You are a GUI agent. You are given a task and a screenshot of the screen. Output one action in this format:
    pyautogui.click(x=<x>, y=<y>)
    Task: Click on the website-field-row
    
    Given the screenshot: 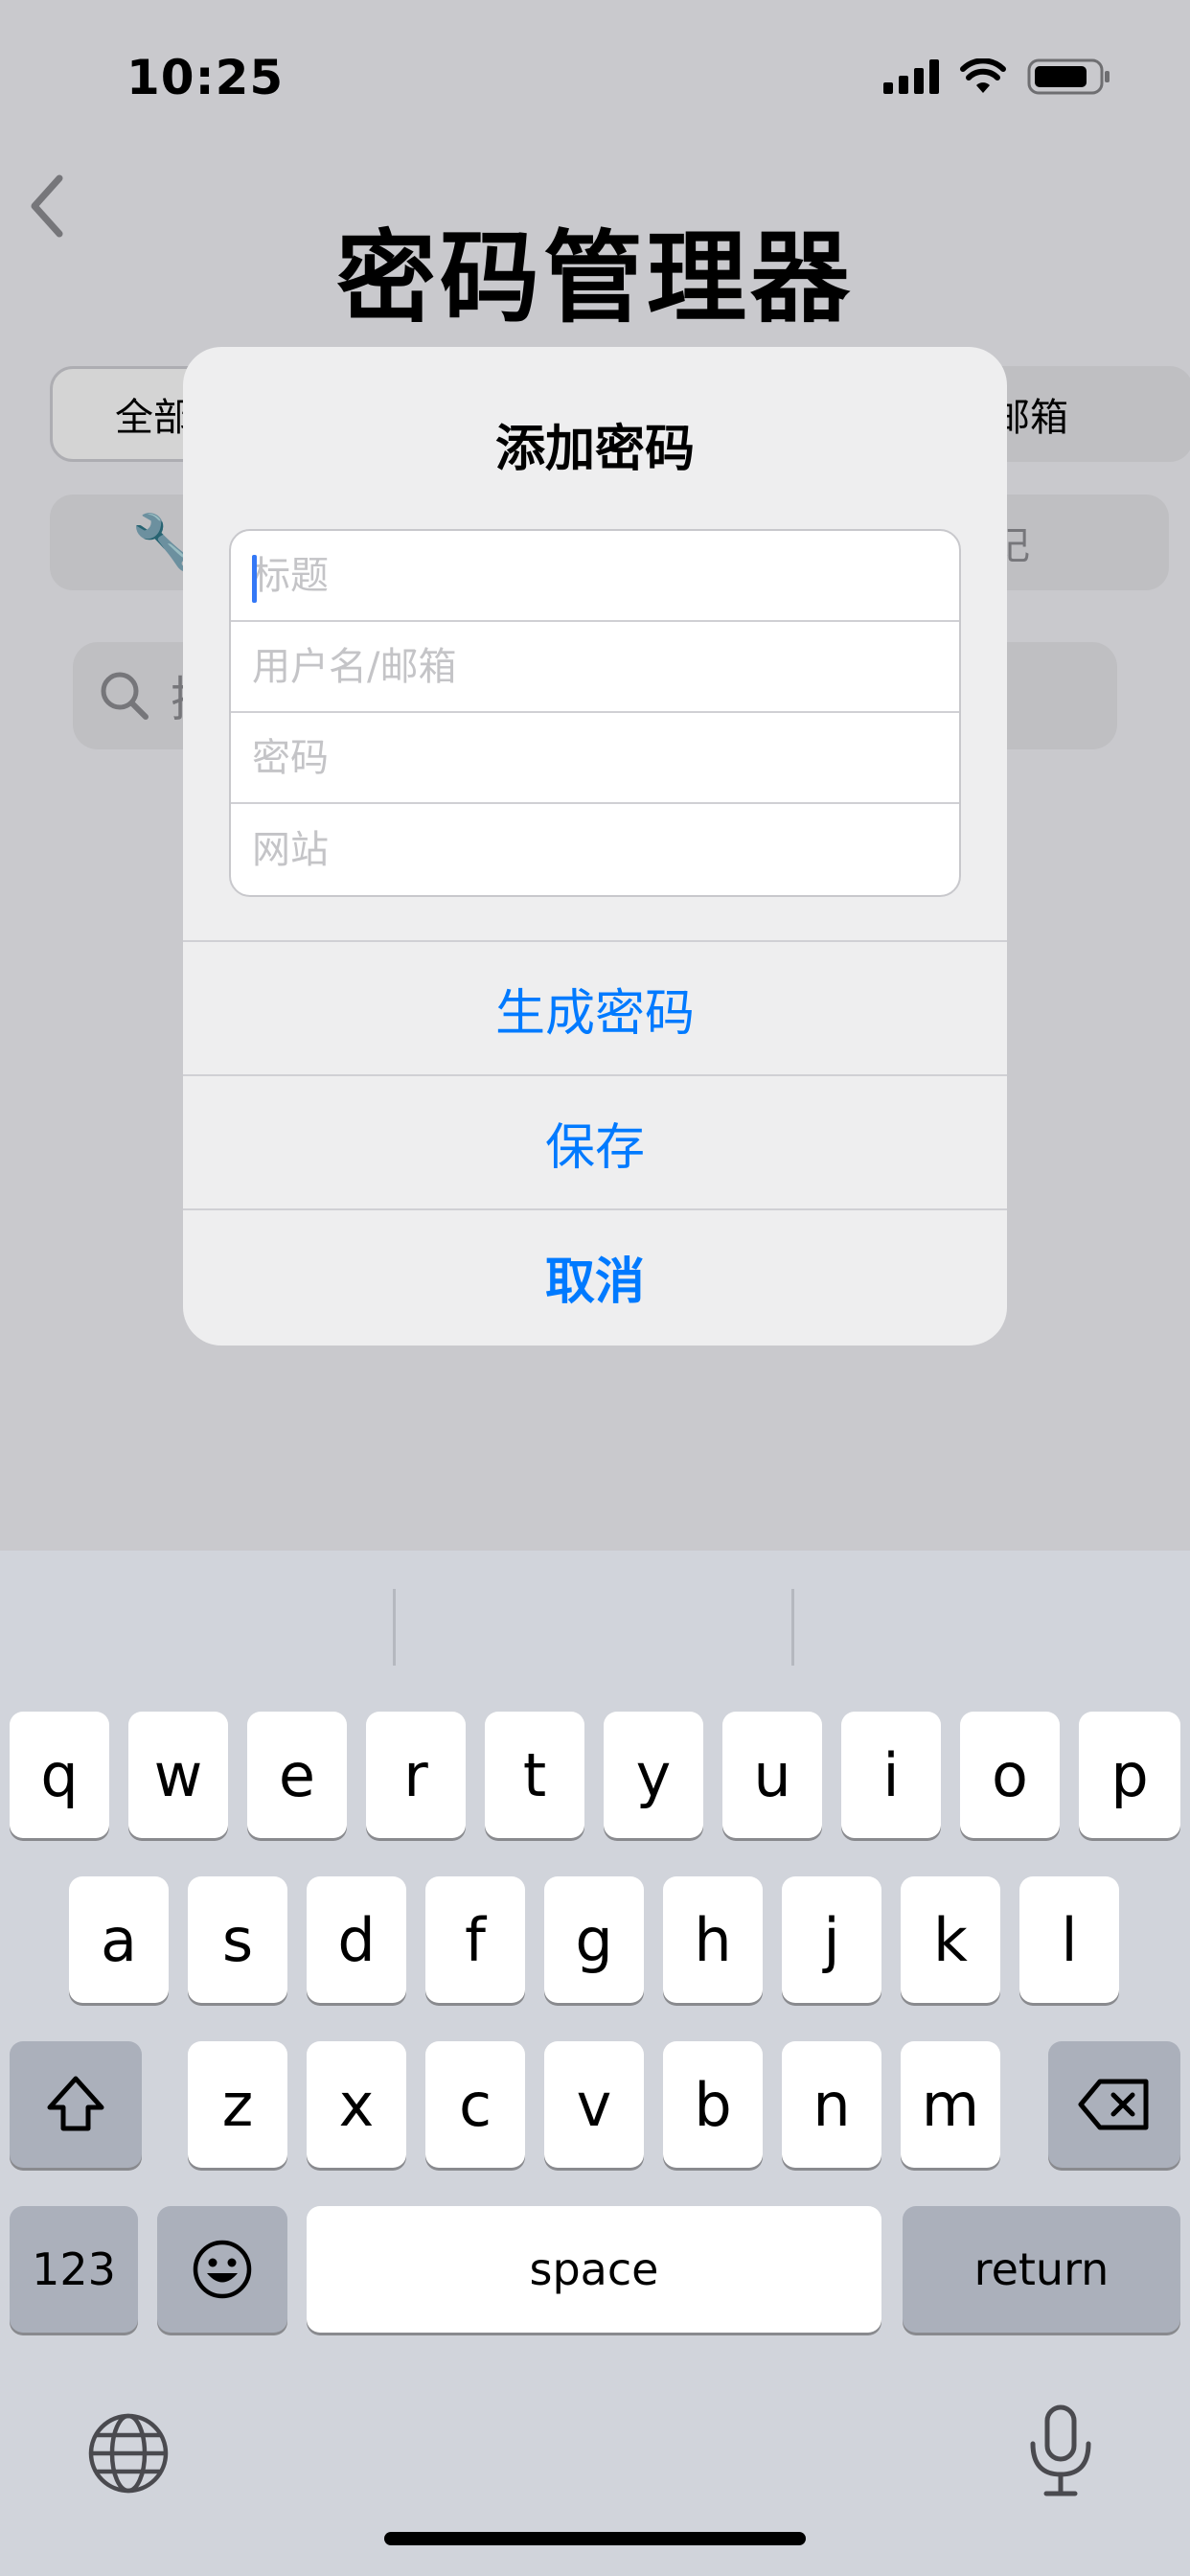 What is the action you would take?
    pyautogui.click(x=595, y=849)
    